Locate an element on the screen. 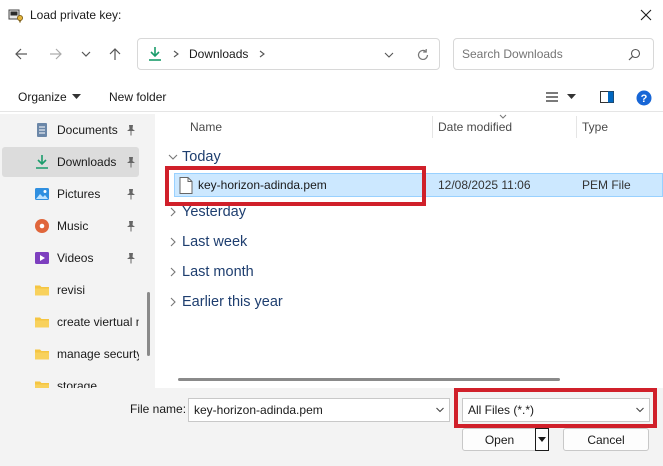 The image size is (663, 466). close-button is located at coordinates (646, 15).